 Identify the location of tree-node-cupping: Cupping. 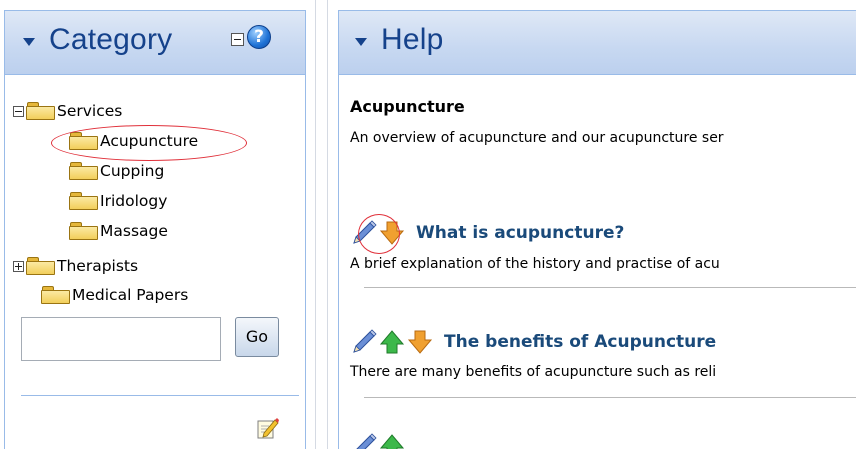
(116, 171).